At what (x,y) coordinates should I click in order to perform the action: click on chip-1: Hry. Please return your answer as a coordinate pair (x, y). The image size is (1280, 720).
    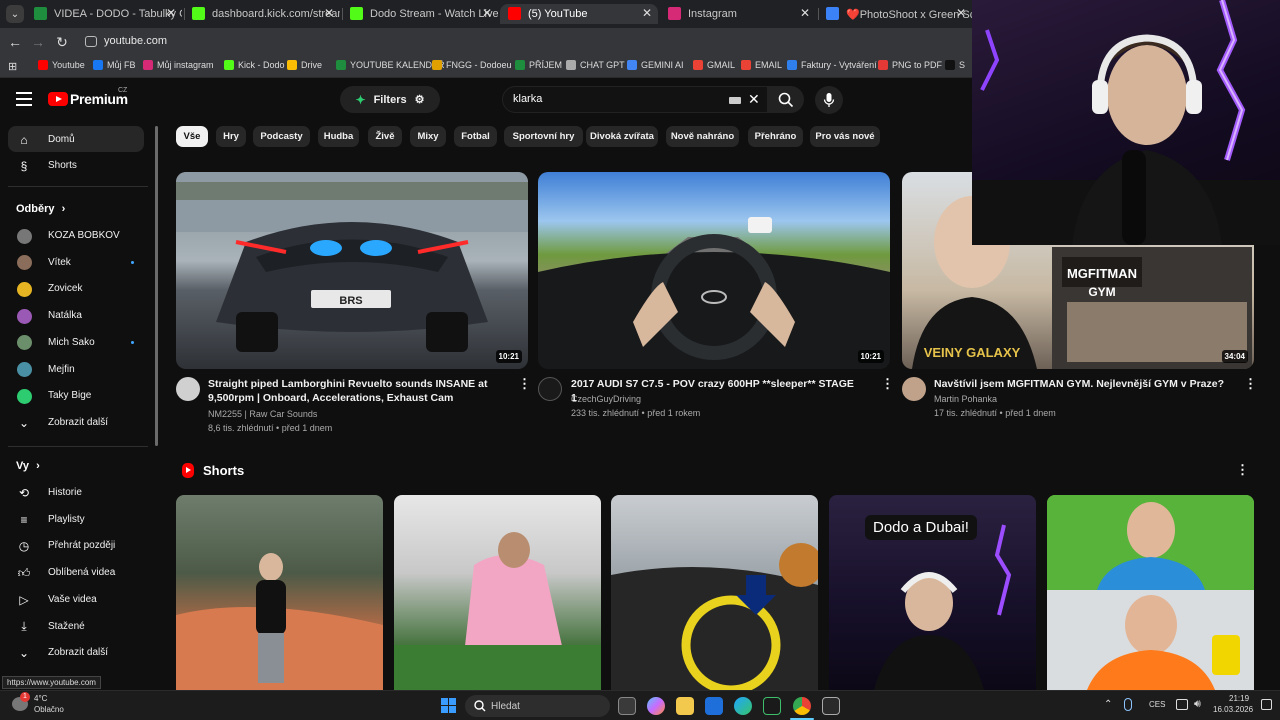
    Looking at the image, I should click on (231, 136).